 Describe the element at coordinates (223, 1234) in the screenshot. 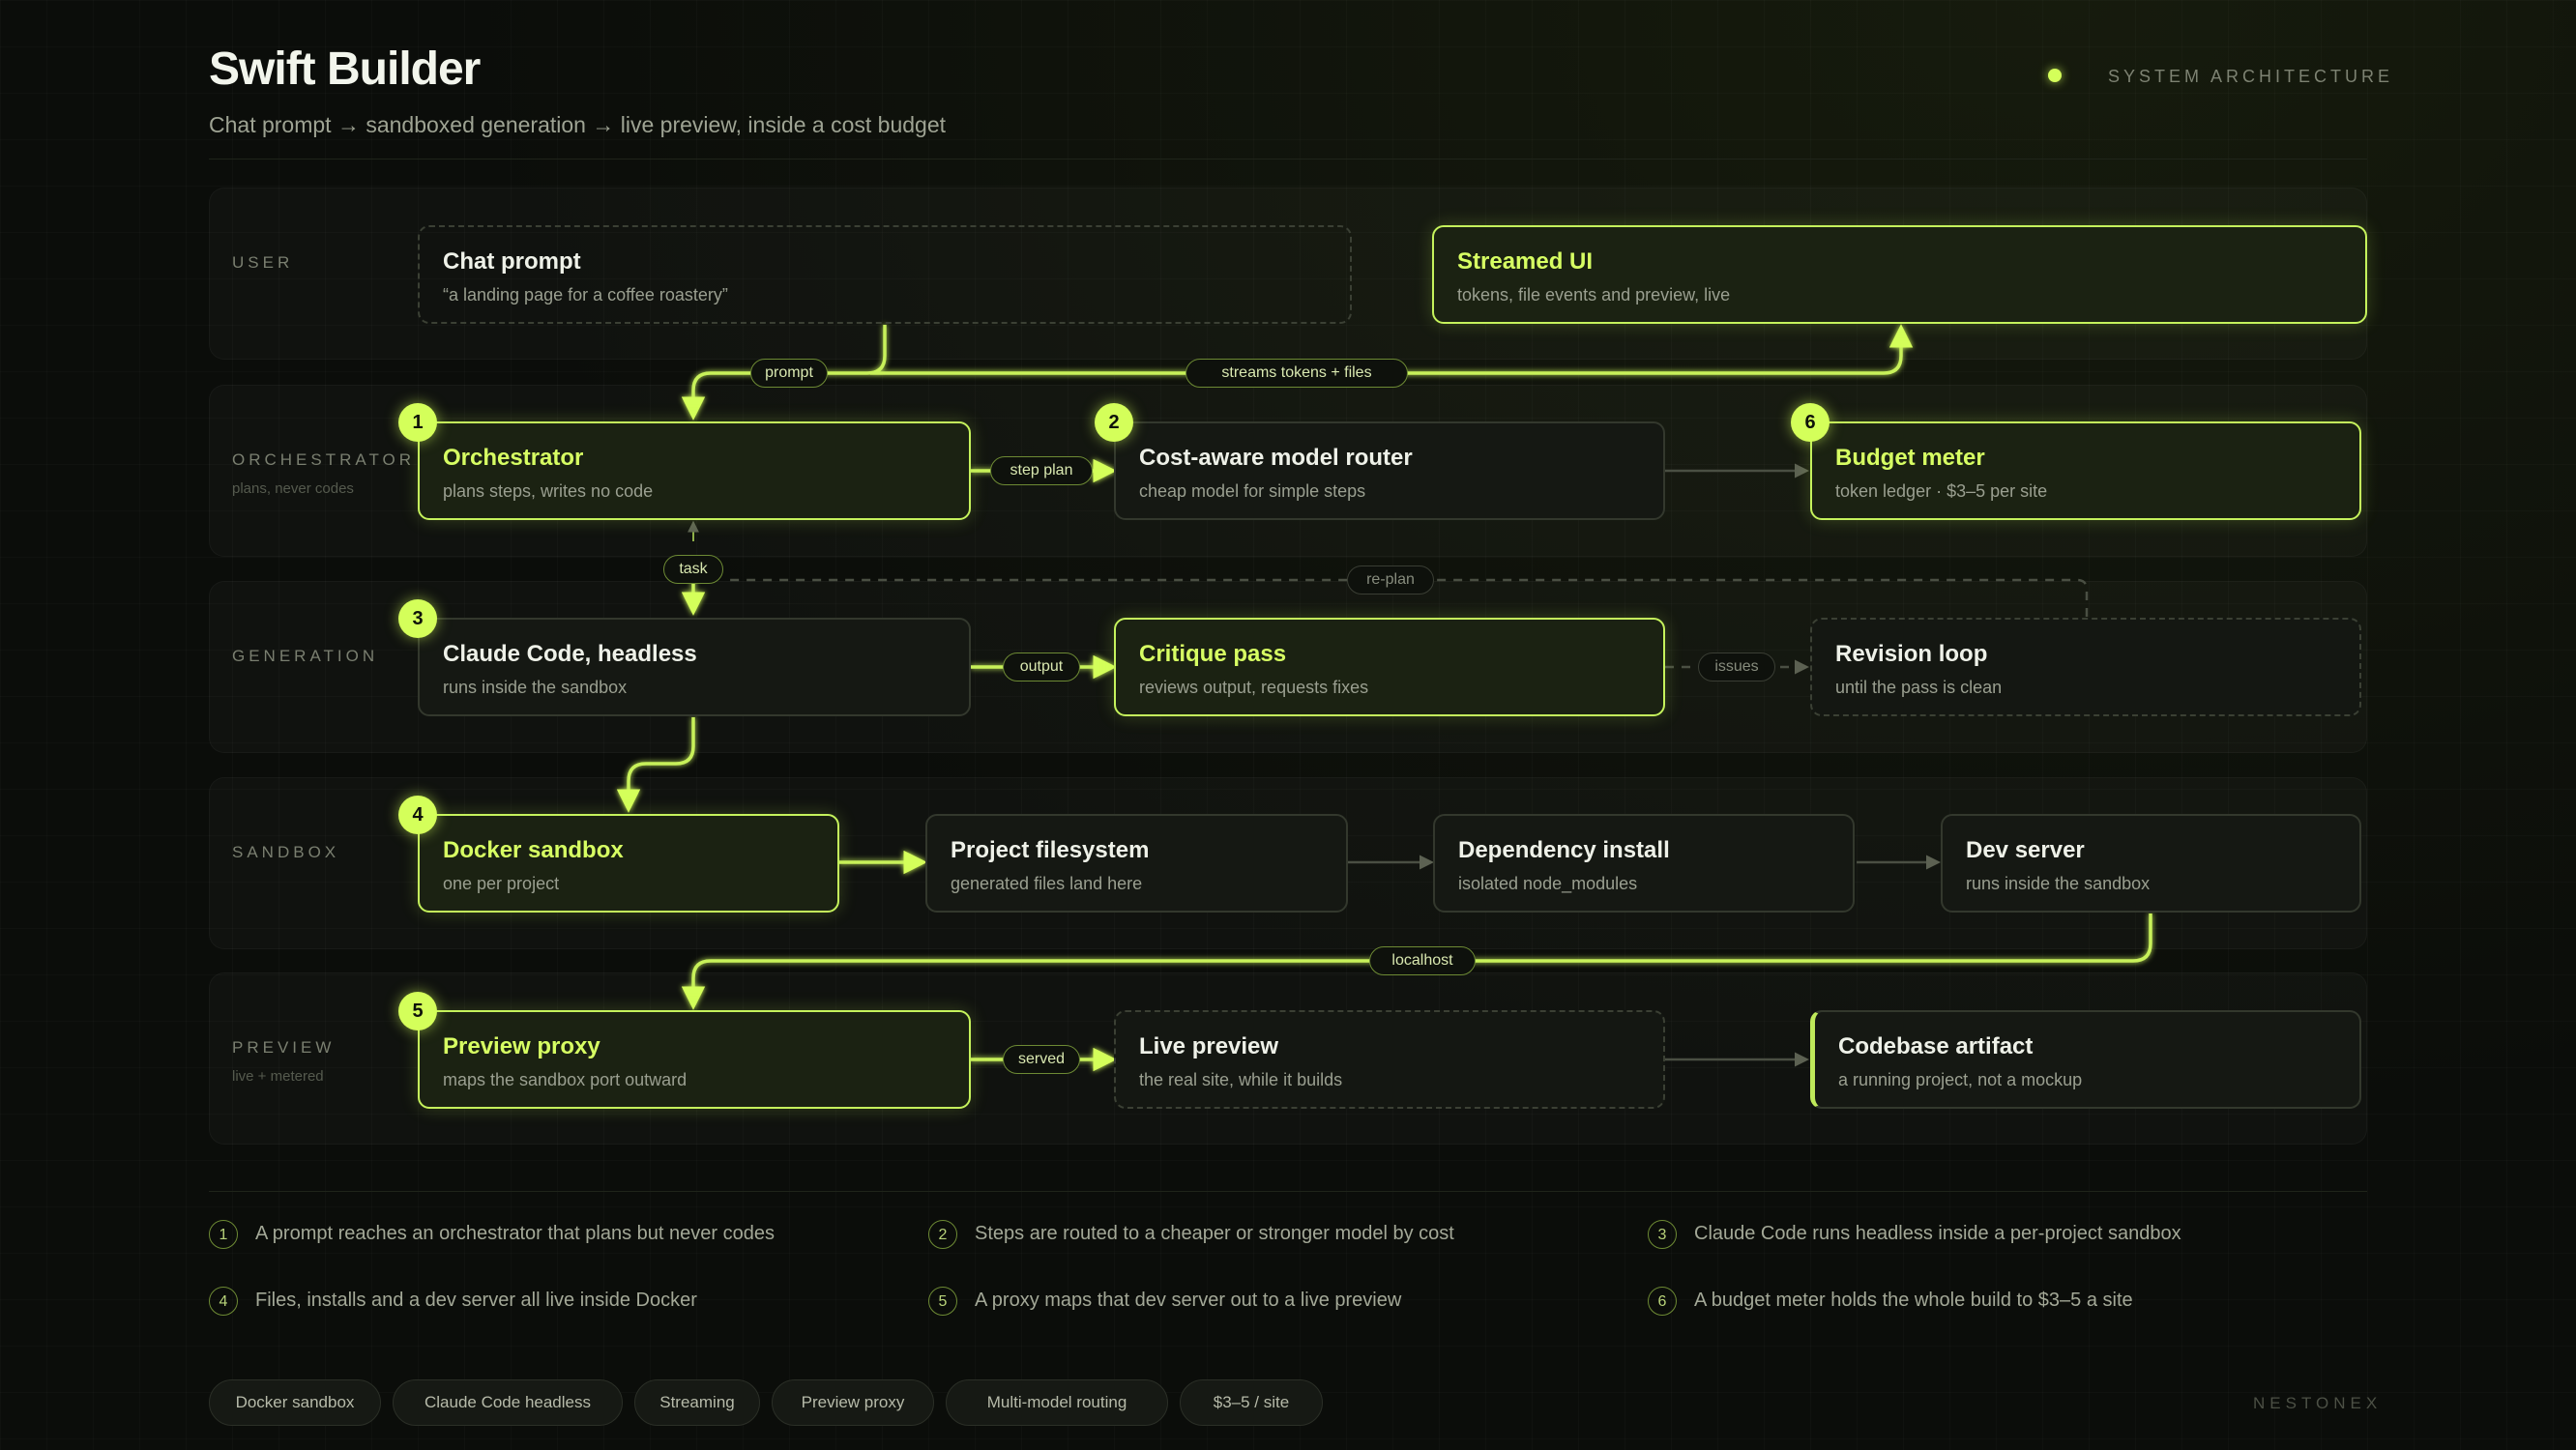

I see `note-number: 1` at that location.